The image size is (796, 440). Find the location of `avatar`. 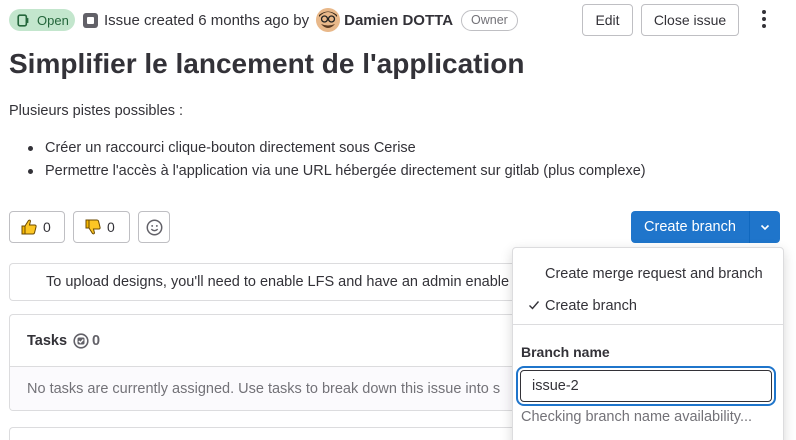

avatar is located at coordinates (328, 20).